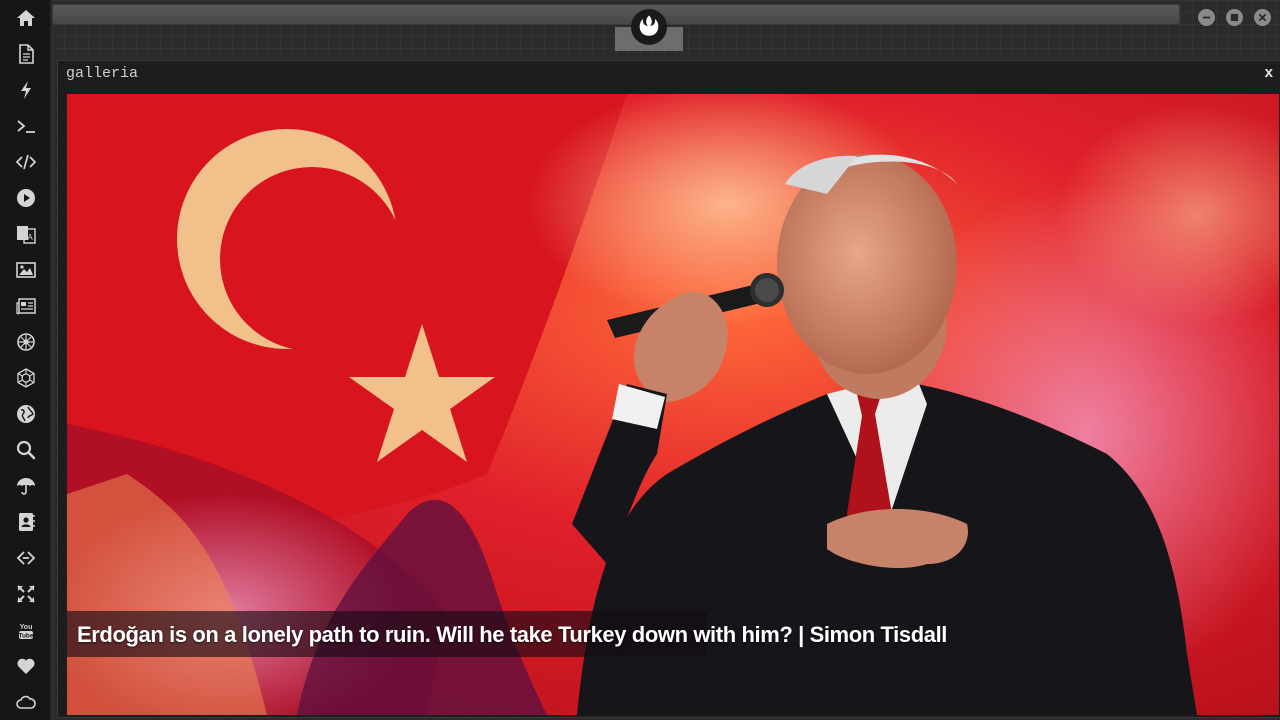 This screenshot has height=720, width=1280. Describe the element at coordinates (26, 234) in the screenshot. I see `translate-icon: A` at that location.